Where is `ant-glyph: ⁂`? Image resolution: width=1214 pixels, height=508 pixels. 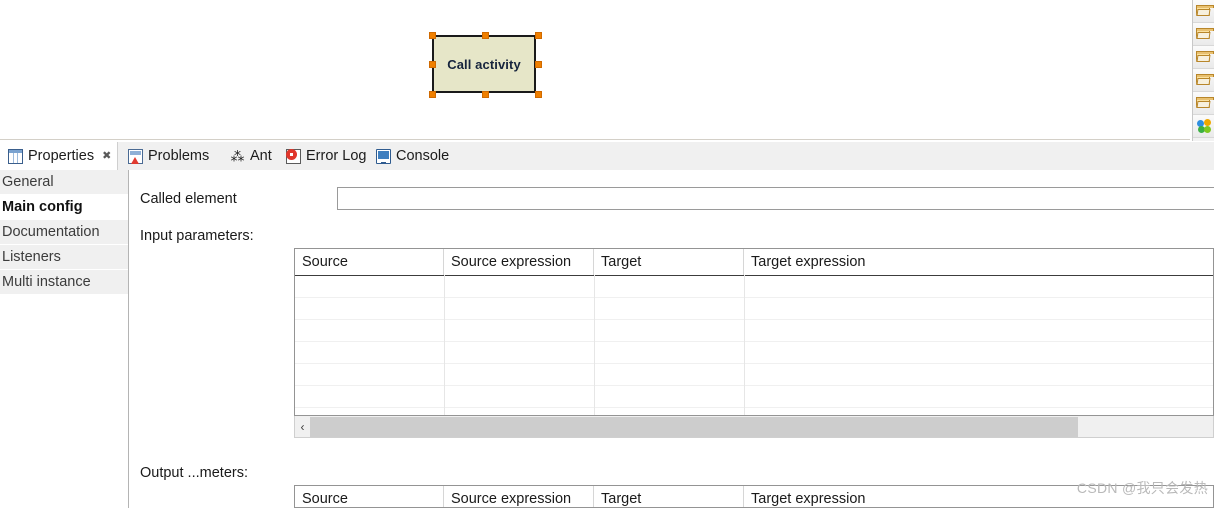 ant-glyph: ⁂ is located at coordinates (237, 156).